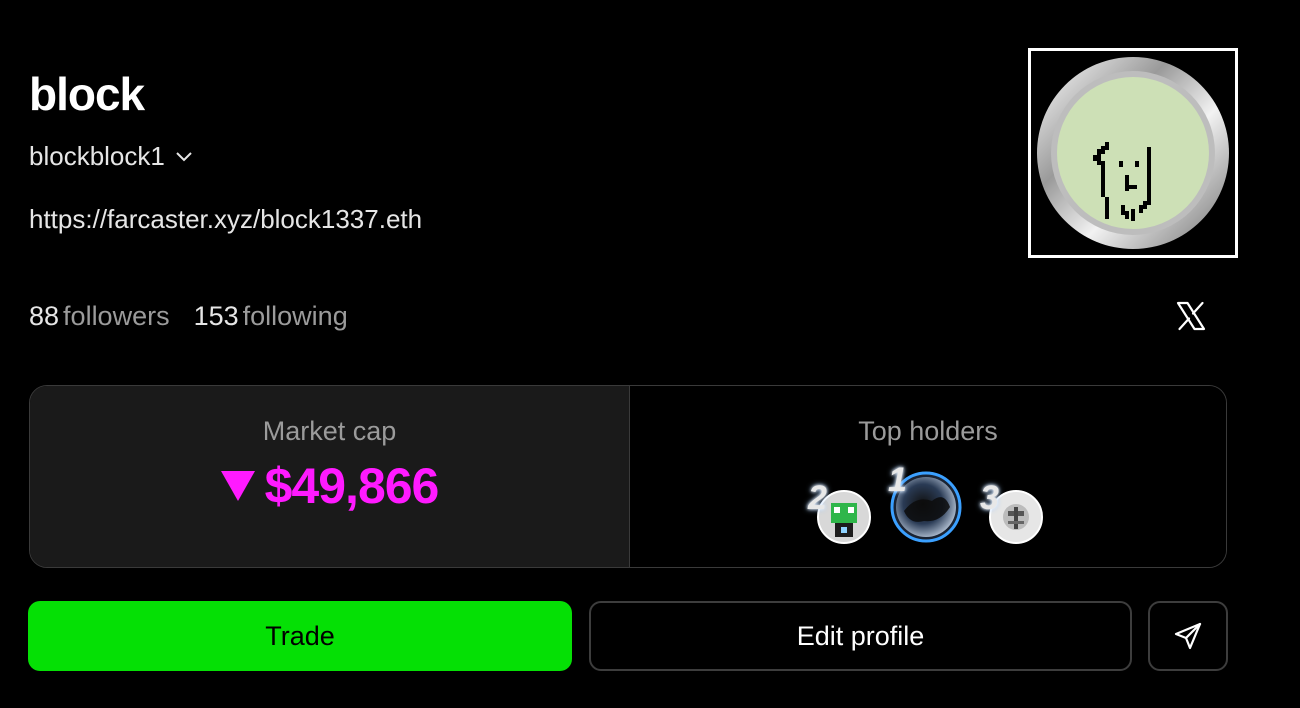  What do you see at coordinates (817, 498) in the screenshot?
I see `holder-rank: 2` at bounding box center [817, 498].